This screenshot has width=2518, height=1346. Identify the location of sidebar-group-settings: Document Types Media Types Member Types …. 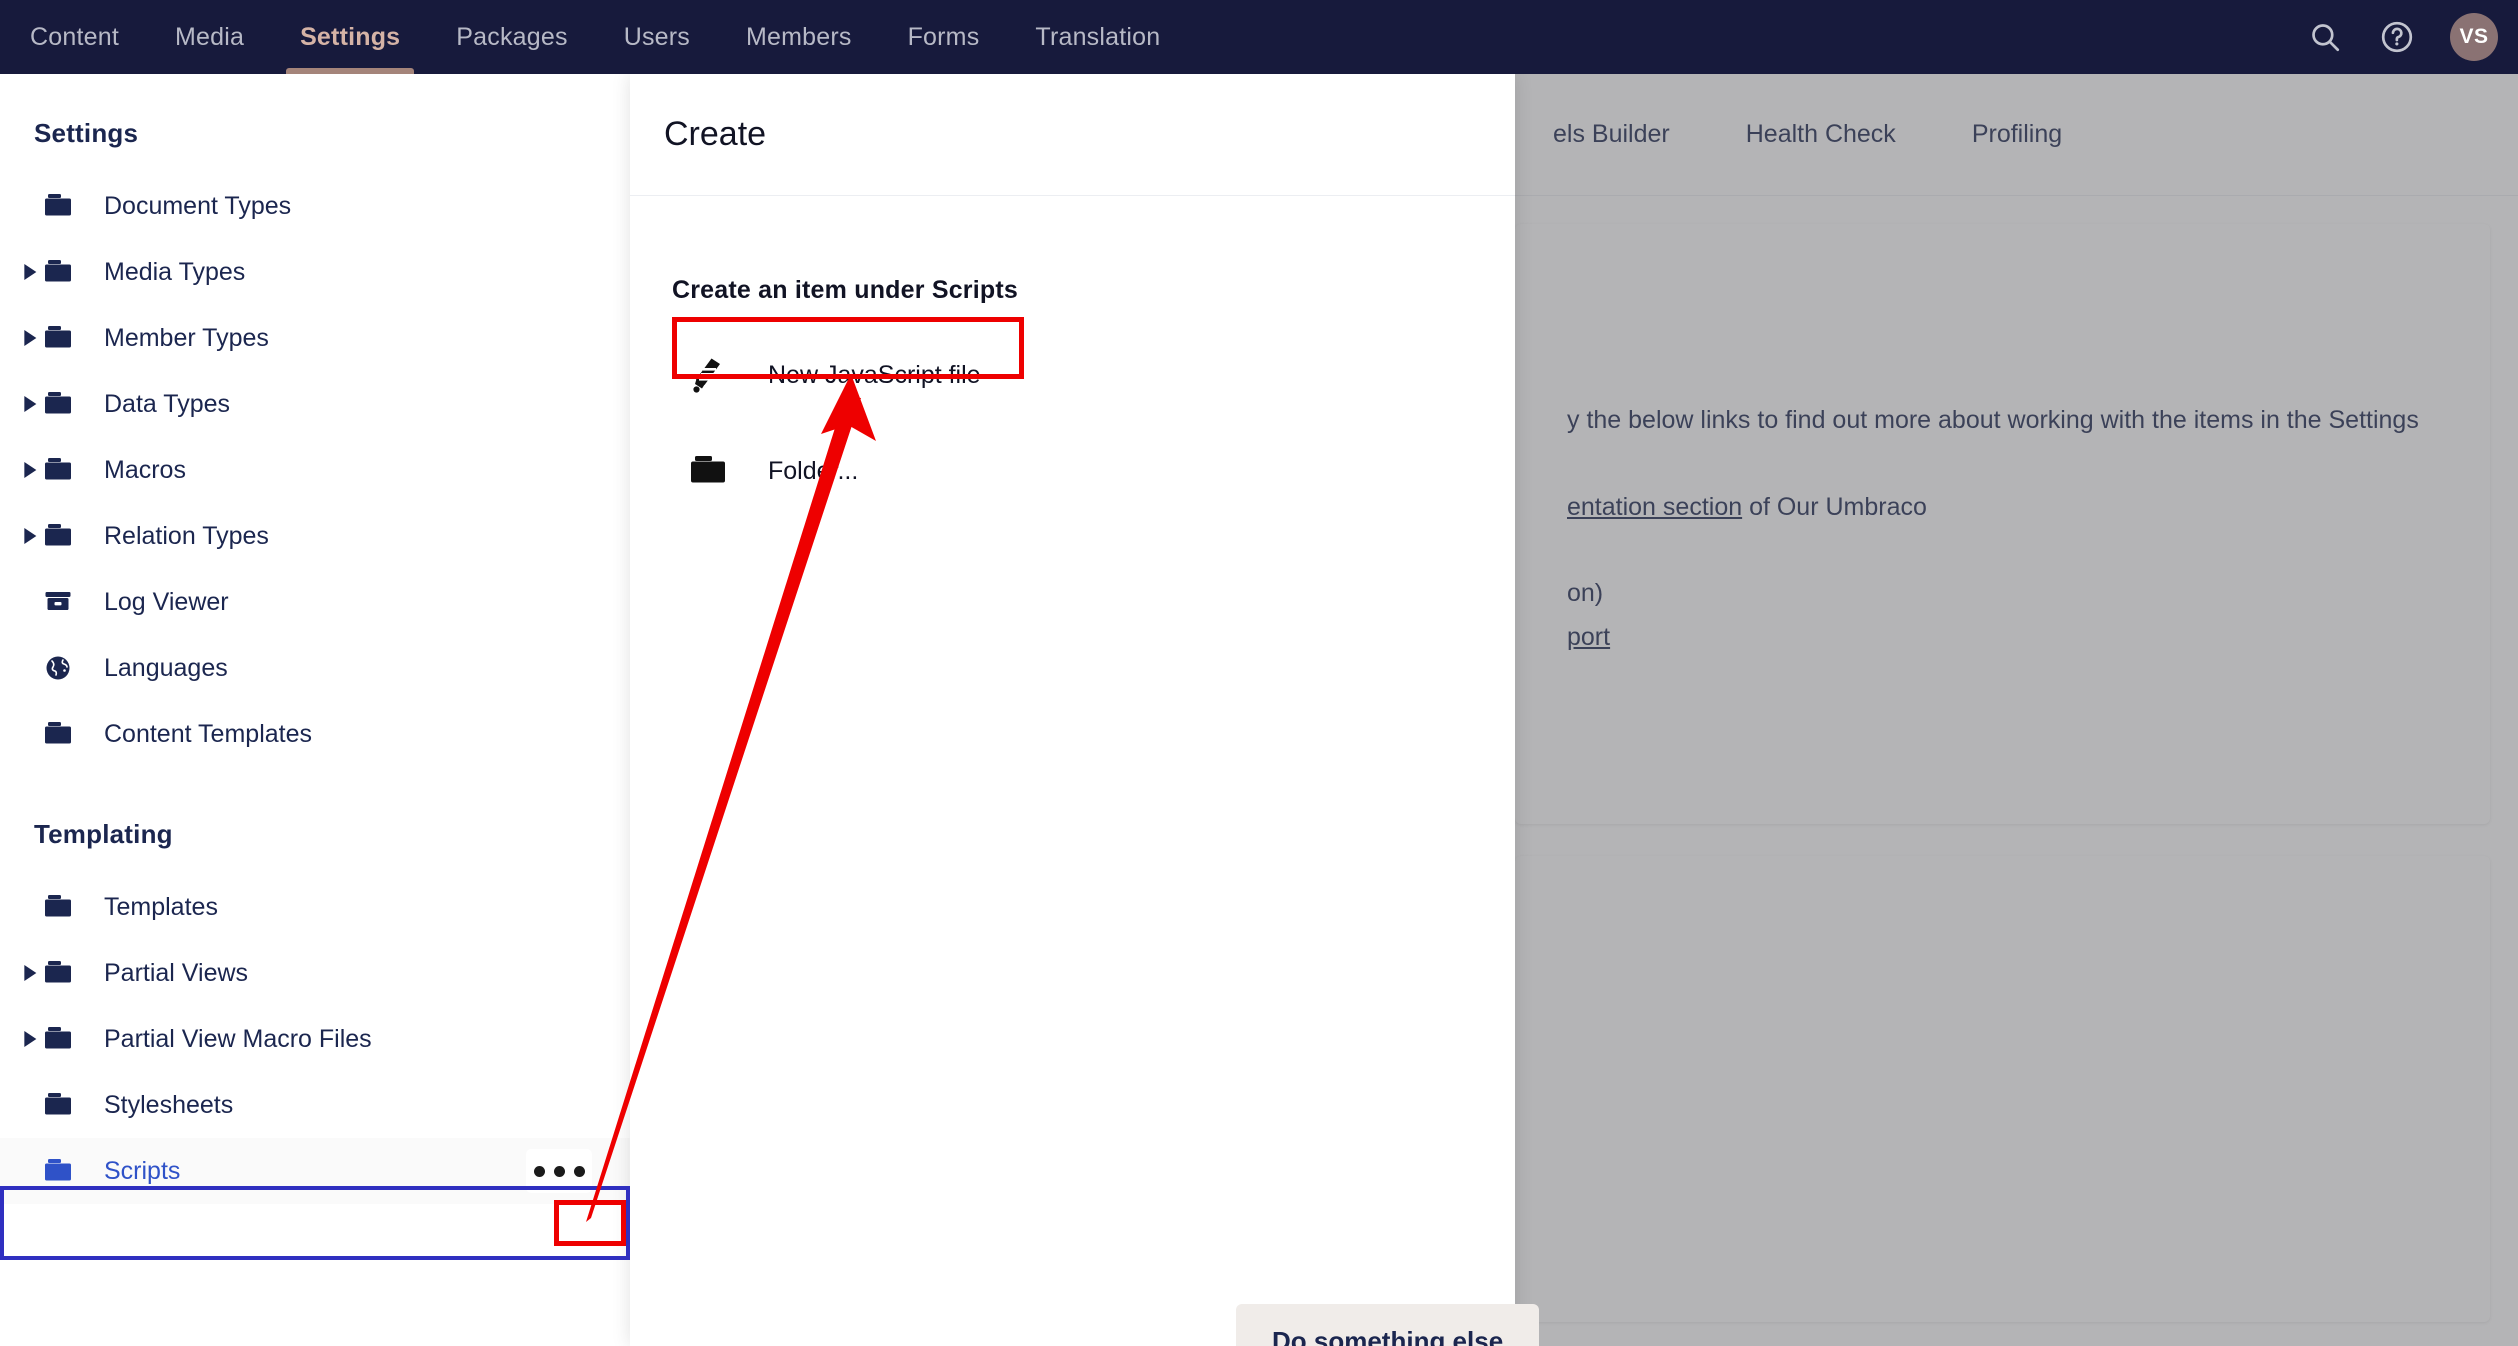
(315, 470).